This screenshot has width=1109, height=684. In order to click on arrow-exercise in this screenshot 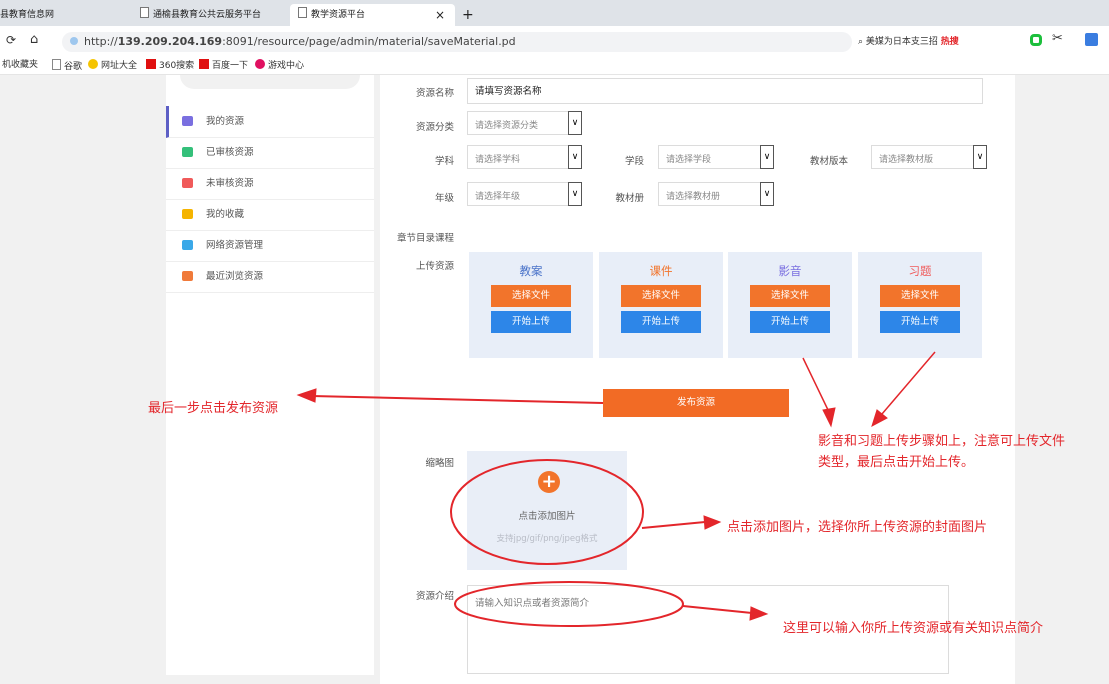, I will do `click(908, 383)`.